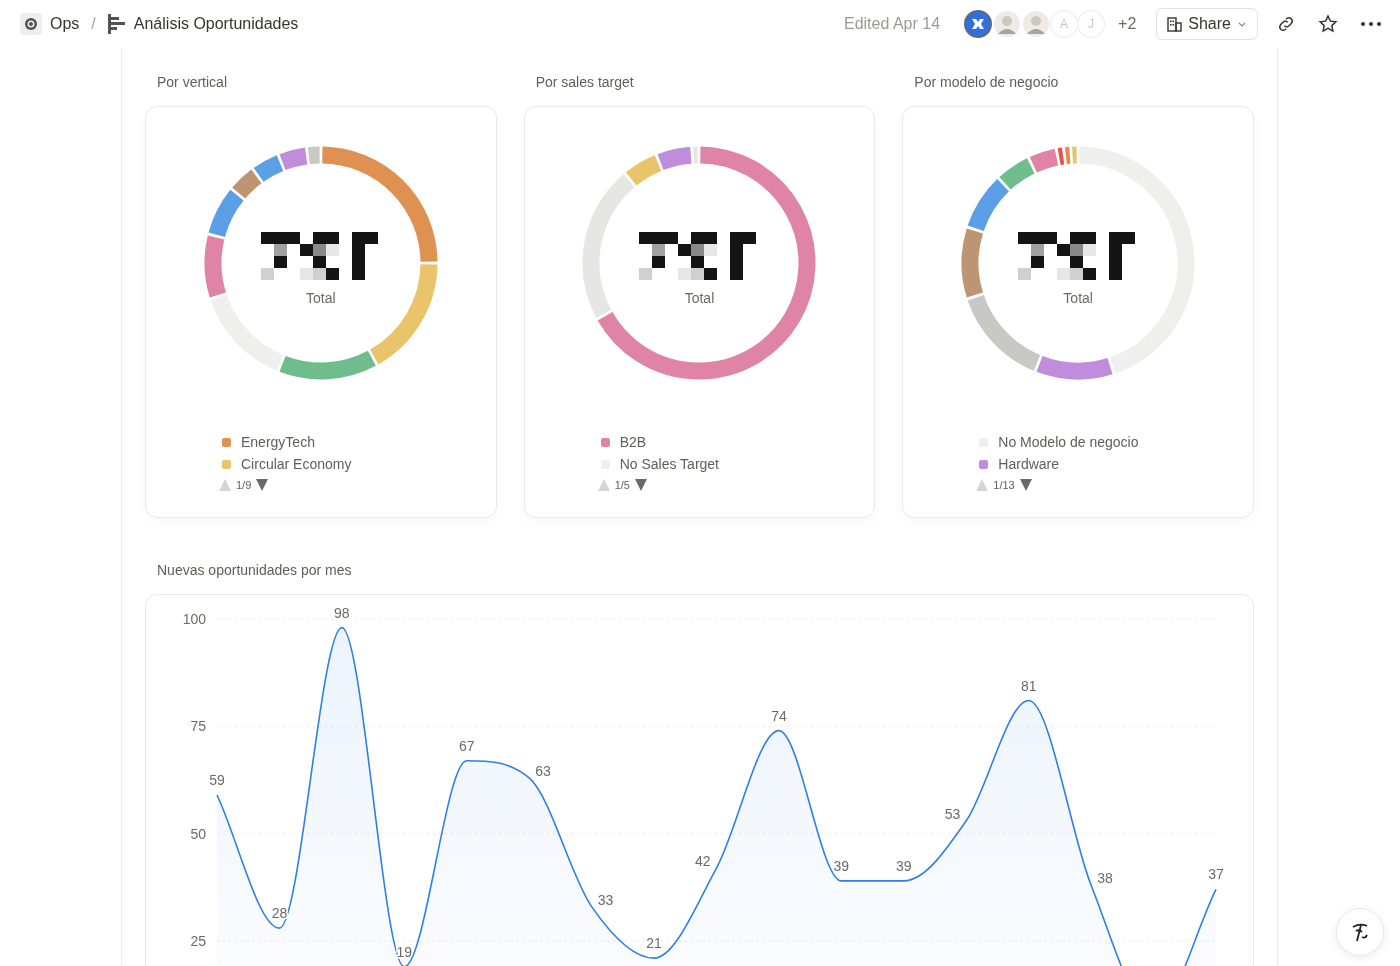  What do you see at coordinates (466, 745) in the screenshot?
I see `data-label: 67` at bounding box center [466, 745].